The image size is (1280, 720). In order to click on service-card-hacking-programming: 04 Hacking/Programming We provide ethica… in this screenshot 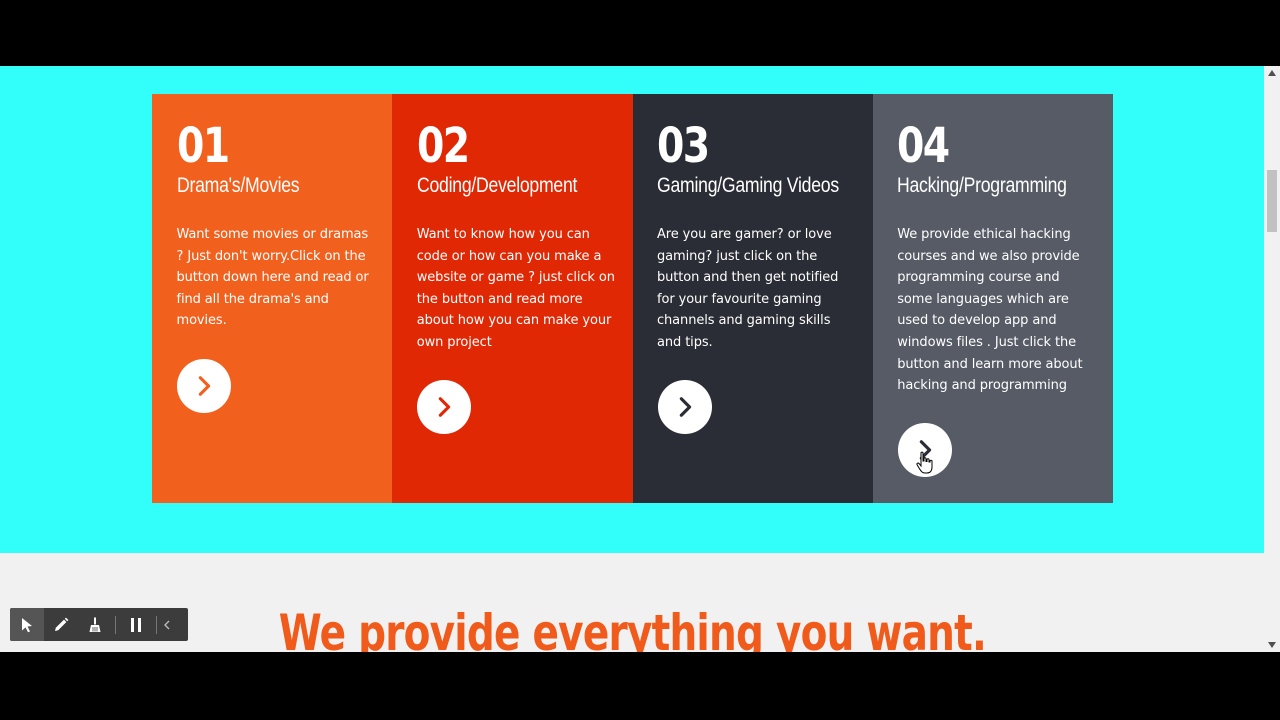, I will do `click(992, 298)`.